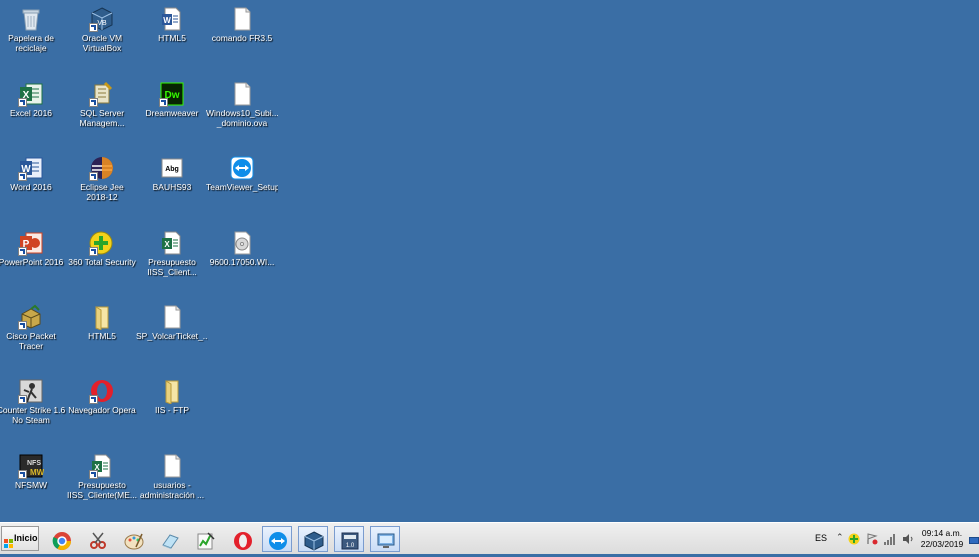 The height and width of the screenshot is (557, 979). What do you see at coordinates (31, 243) in the screenshot?
I see `powerpoint-icon: P` at bounding box center [31, 243].